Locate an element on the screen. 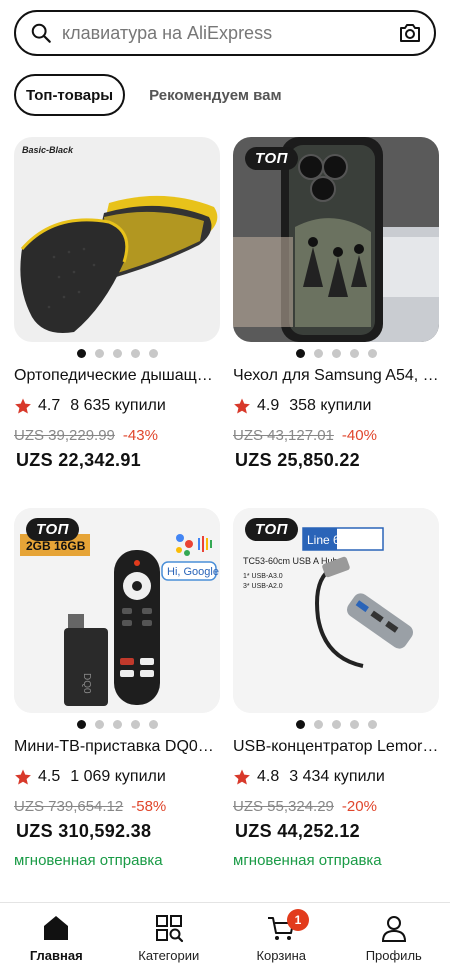  sold-count: 8 635 купили is located at coordinates (118, 405).